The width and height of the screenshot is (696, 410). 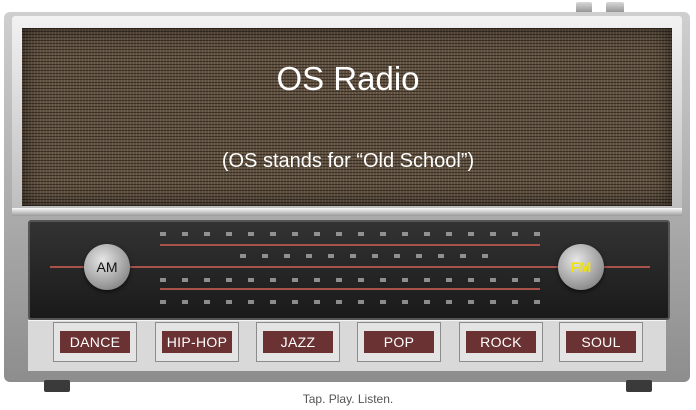 I want to click on genre-button-dance: DANCE, so click(x=95, y=342).